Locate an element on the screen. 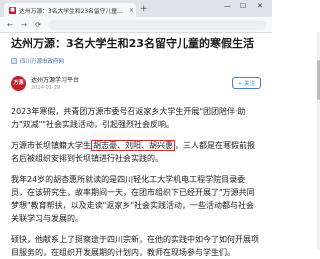  source-link: 四川万源市政府网 is located at coordinates (136, 61).